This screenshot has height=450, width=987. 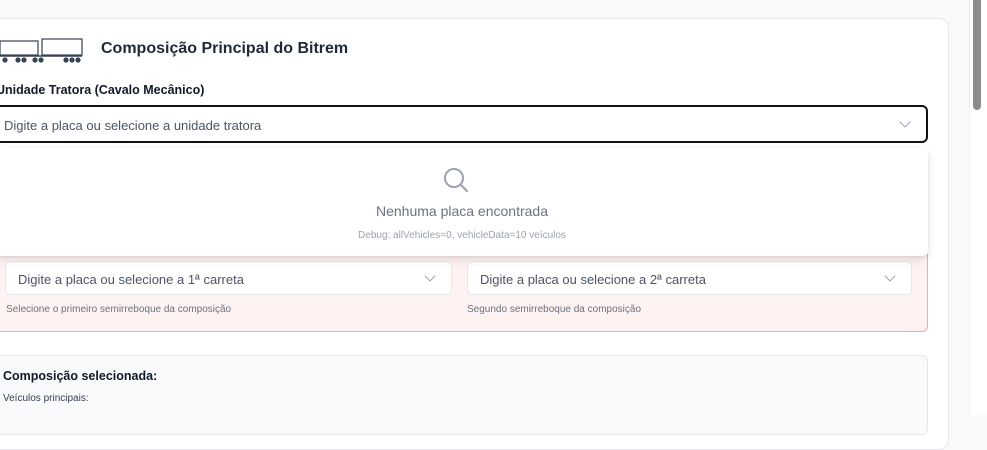 I want to click on trailer-1-select: Digite a placa ou selecione a 1ª carreta, so click(x=228, y=278).